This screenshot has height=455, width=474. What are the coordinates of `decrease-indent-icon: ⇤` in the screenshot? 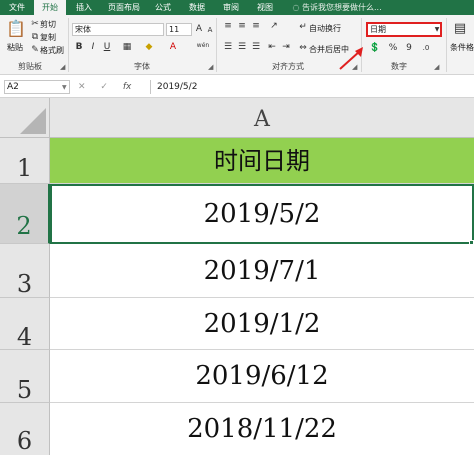 It's located at (272, 47).